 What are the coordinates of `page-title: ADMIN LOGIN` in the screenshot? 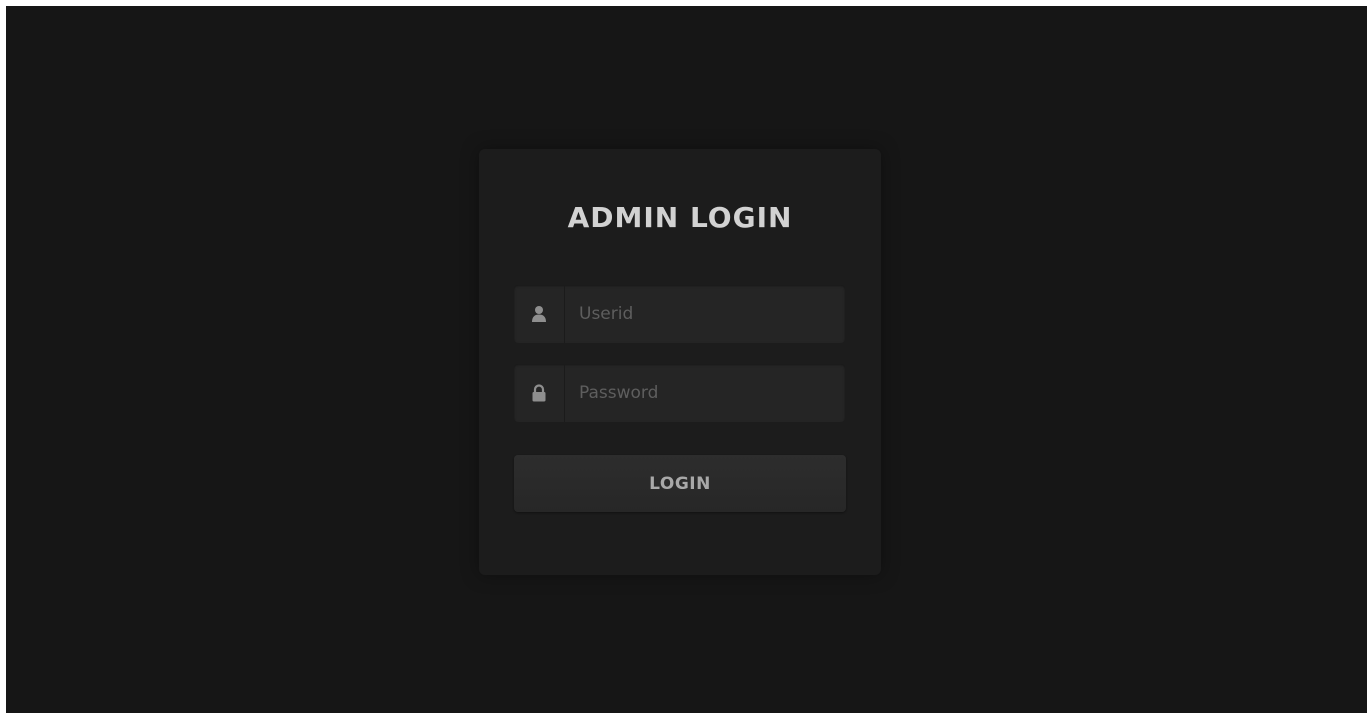 It's located at (680, 217).